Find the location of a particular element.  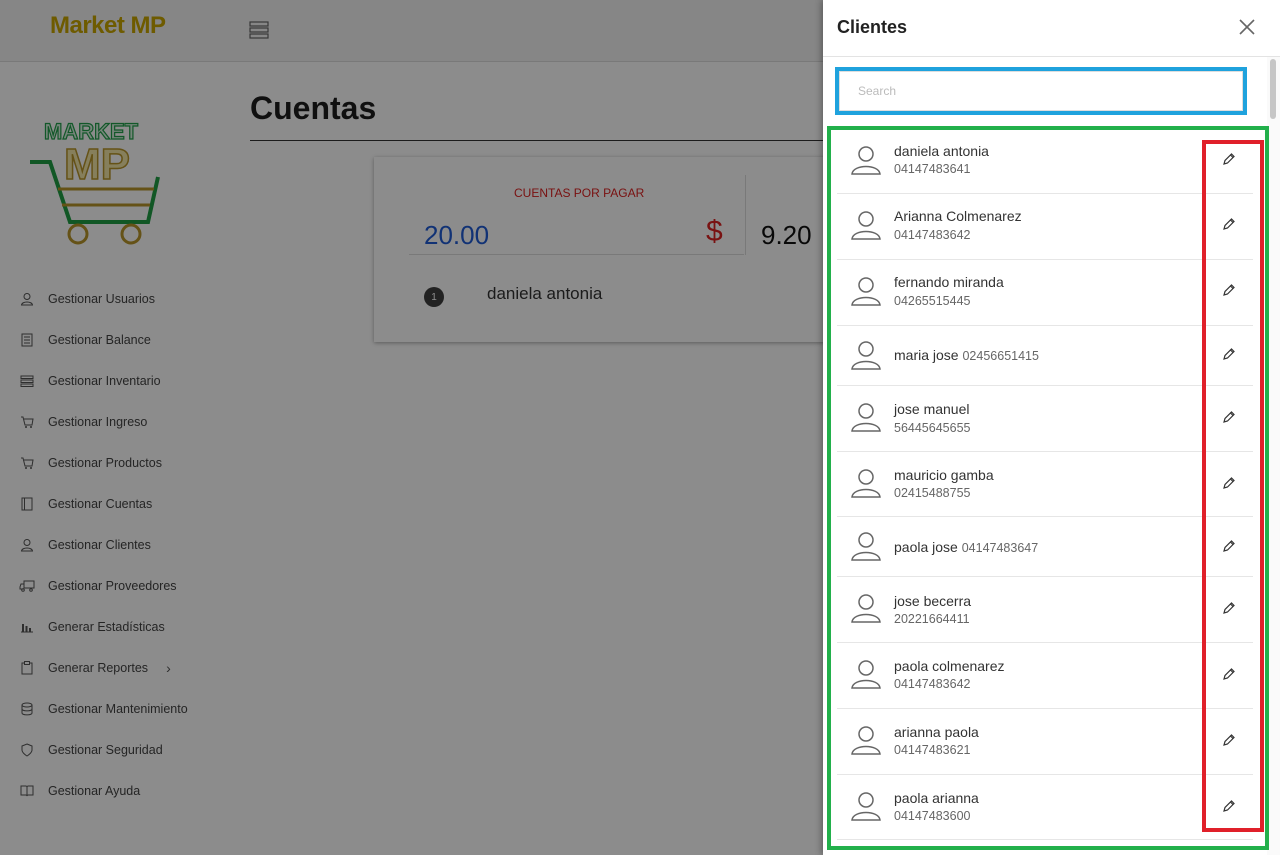

search-input is located at coordinates (1041, 91).